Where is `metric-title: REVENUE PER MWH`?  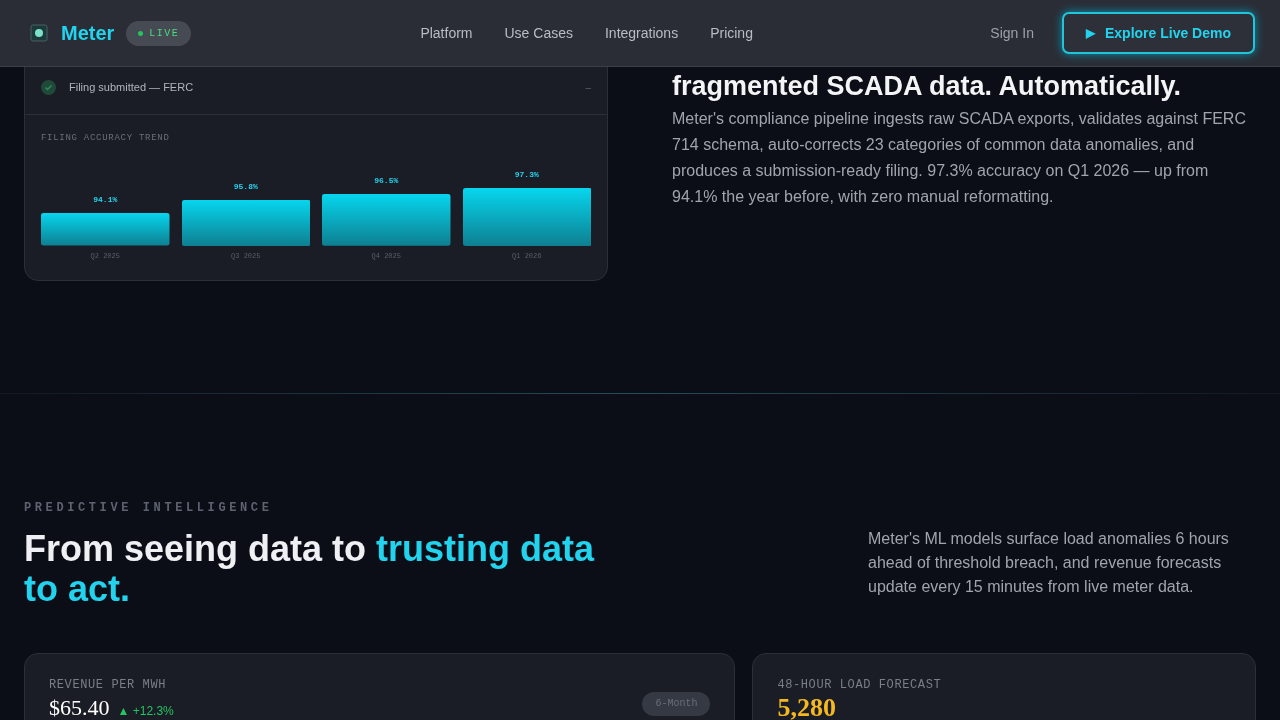
metric-title: REVENUE PER MWH is located at coordinates (108, 685).